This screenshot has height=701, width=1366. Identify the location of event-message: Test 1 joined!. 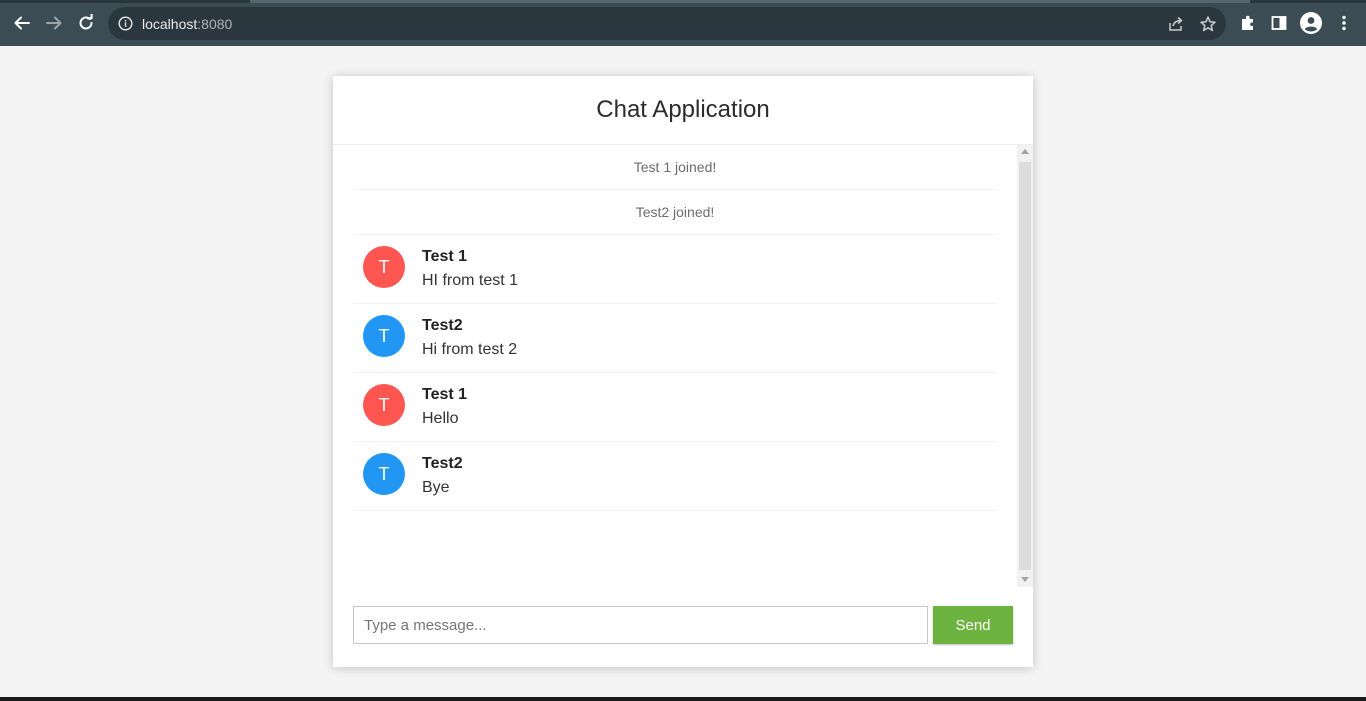
(675, 167).